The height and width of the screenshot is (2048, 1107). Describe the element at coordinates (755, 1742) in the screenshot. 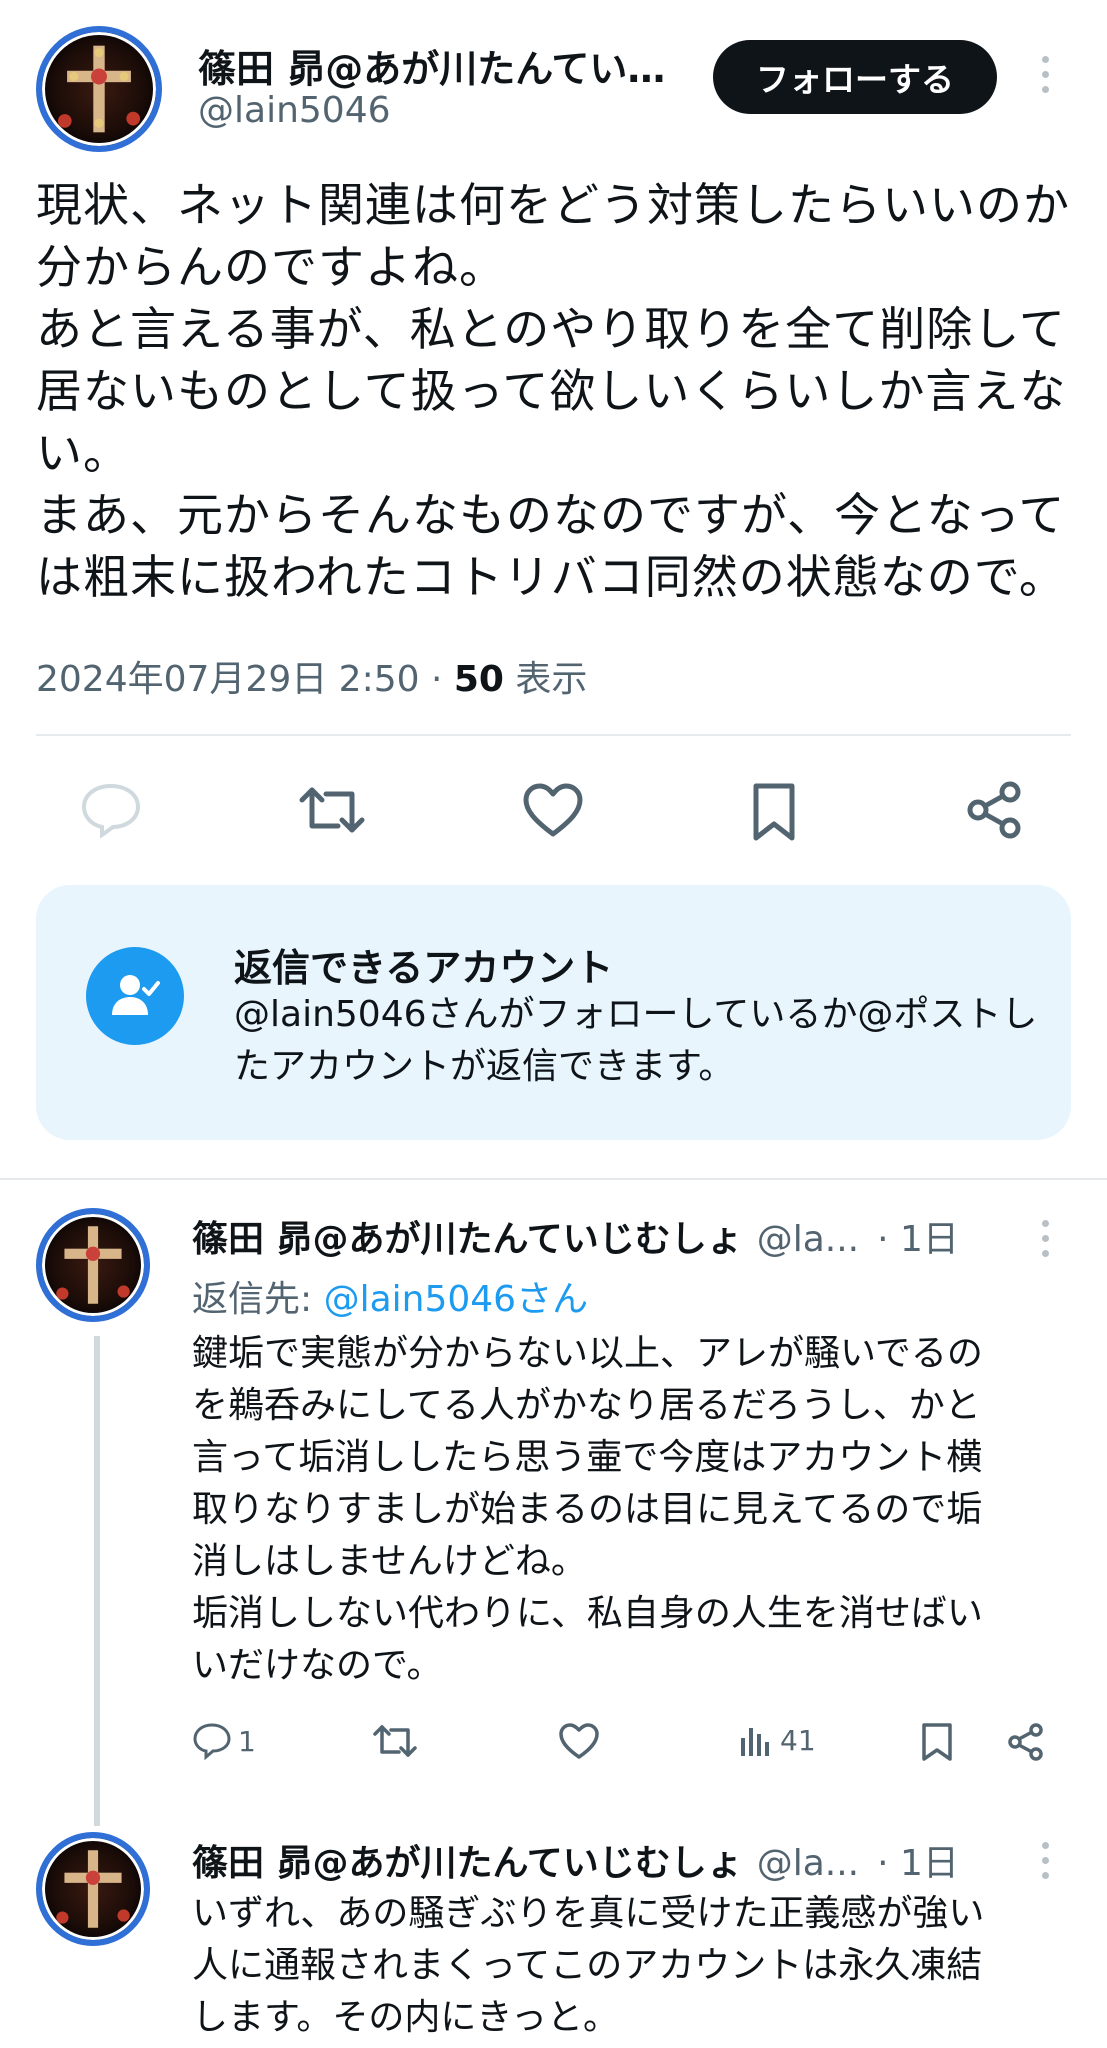

I see `analytics-icon` at that location.